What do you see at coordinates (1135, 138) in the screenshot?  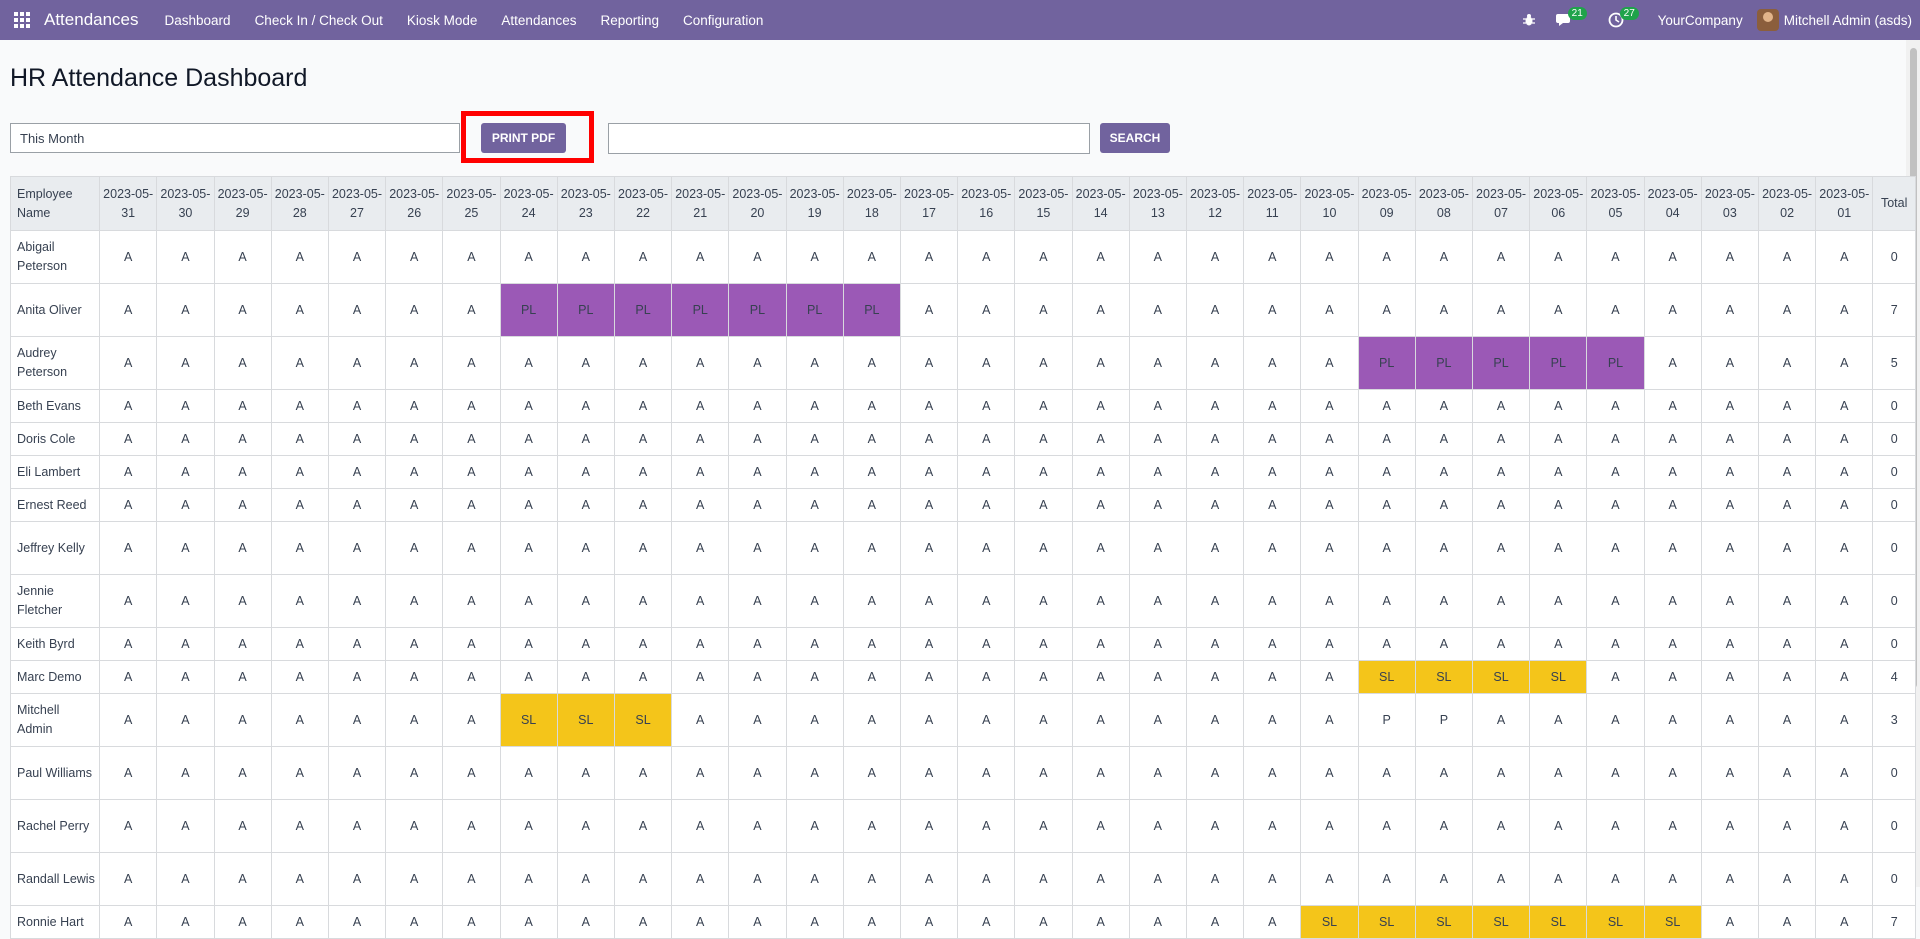 I see `search-button: SEARCH` at bounding box center [1135, 138].